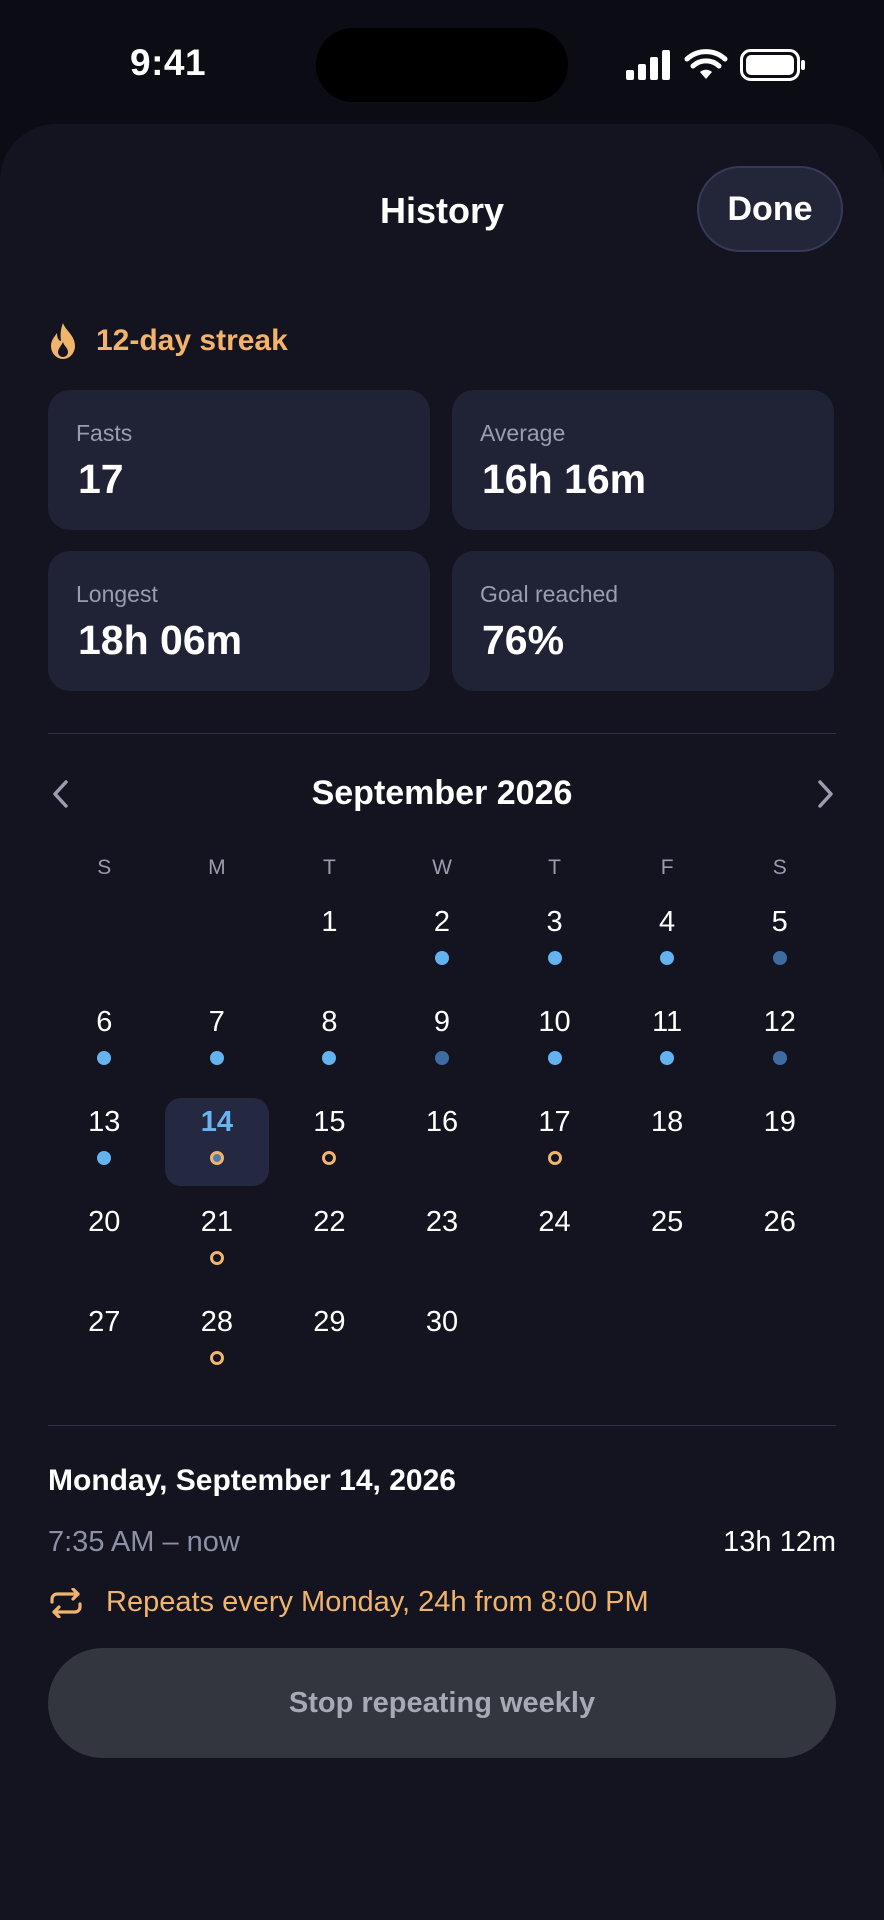  What do you see at coordinates (442, 65) in the screenshot?
I see `dynamic-island` at bounding box center [442, 65].